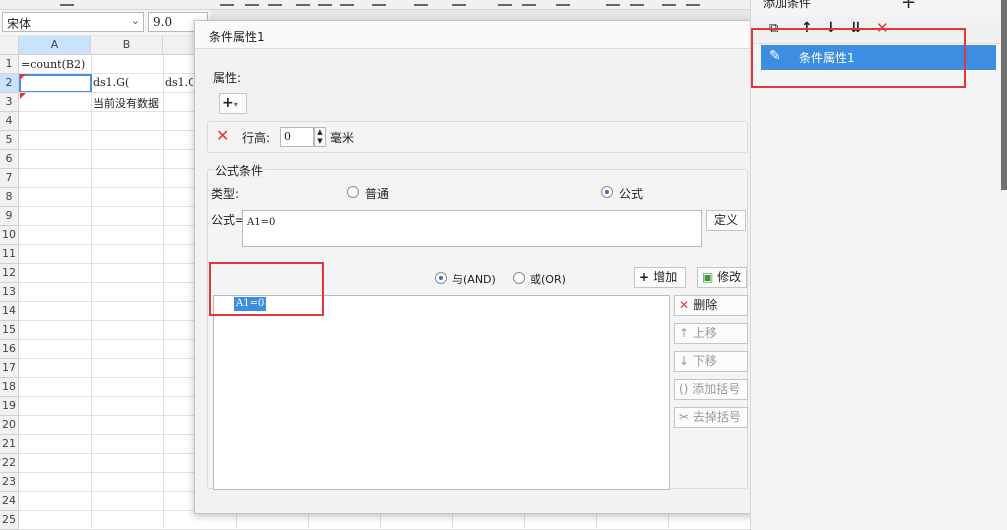  I want to click on type-formula-label: 公式, so click(631, 194).